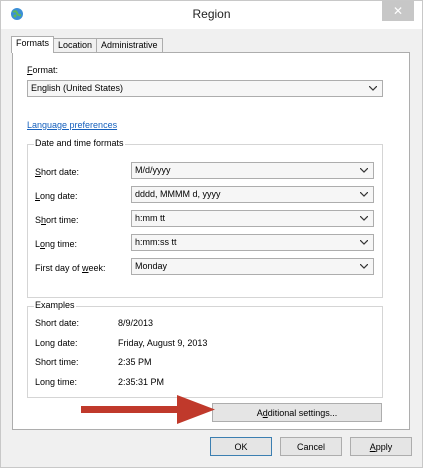 The image size is (423, 468). What do you see at coordinates (252, 170) in the screenshot?
I see `short-date-select: M/d/yyyy` at bounding box center [252, 170].